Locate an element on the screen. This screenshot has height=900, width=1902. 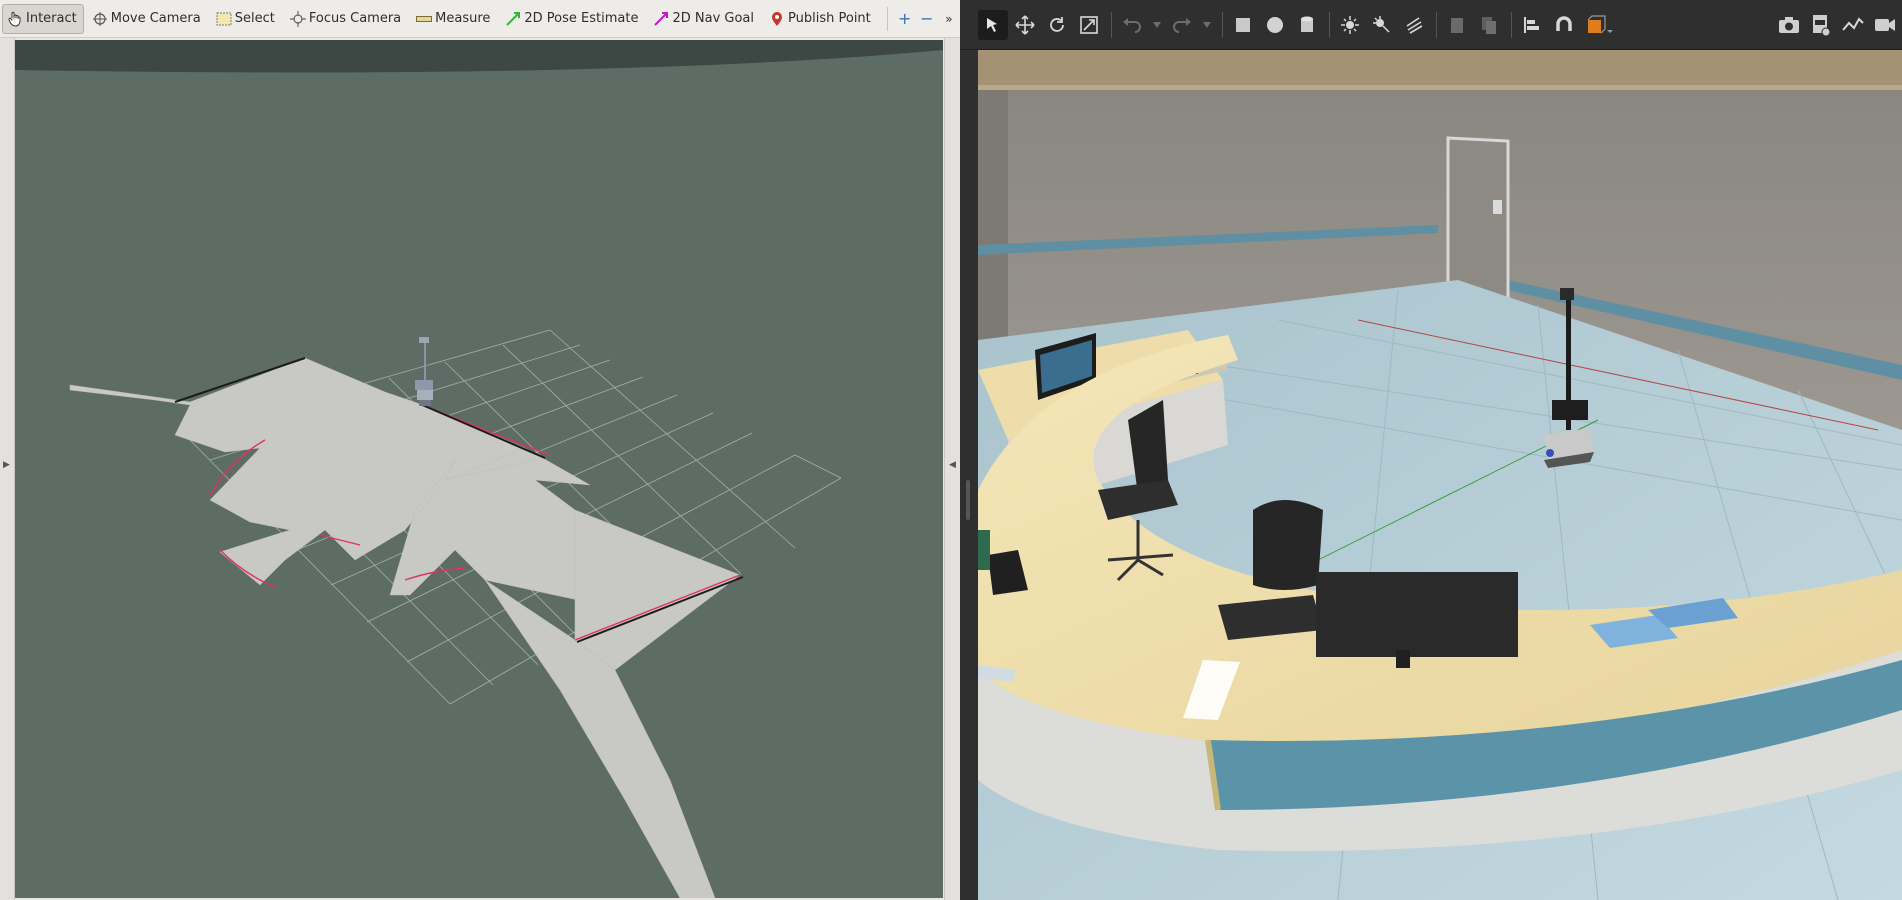
focus-camera-tool-button: Focus Camera is located at coordinates (346, 19).